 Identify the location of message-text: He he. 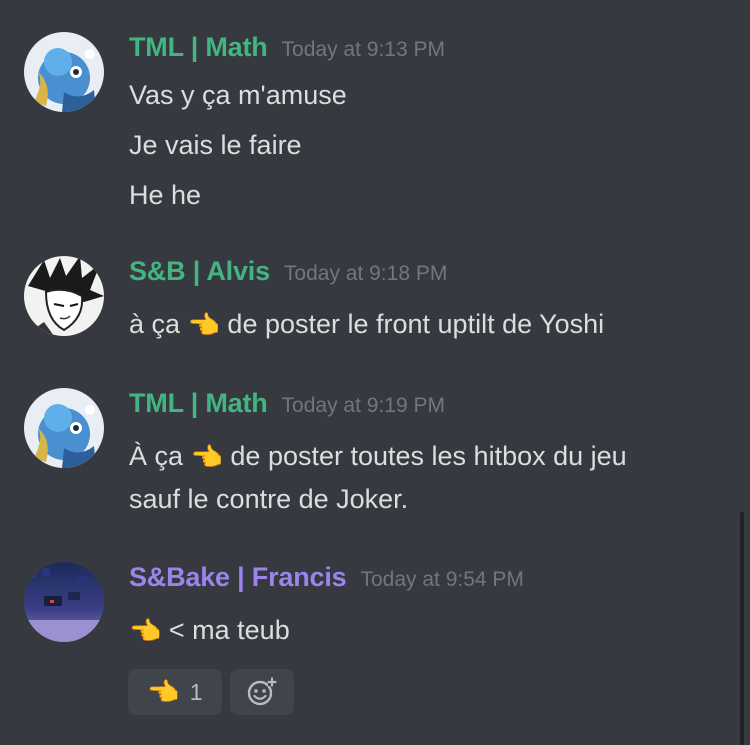
(165, 195).